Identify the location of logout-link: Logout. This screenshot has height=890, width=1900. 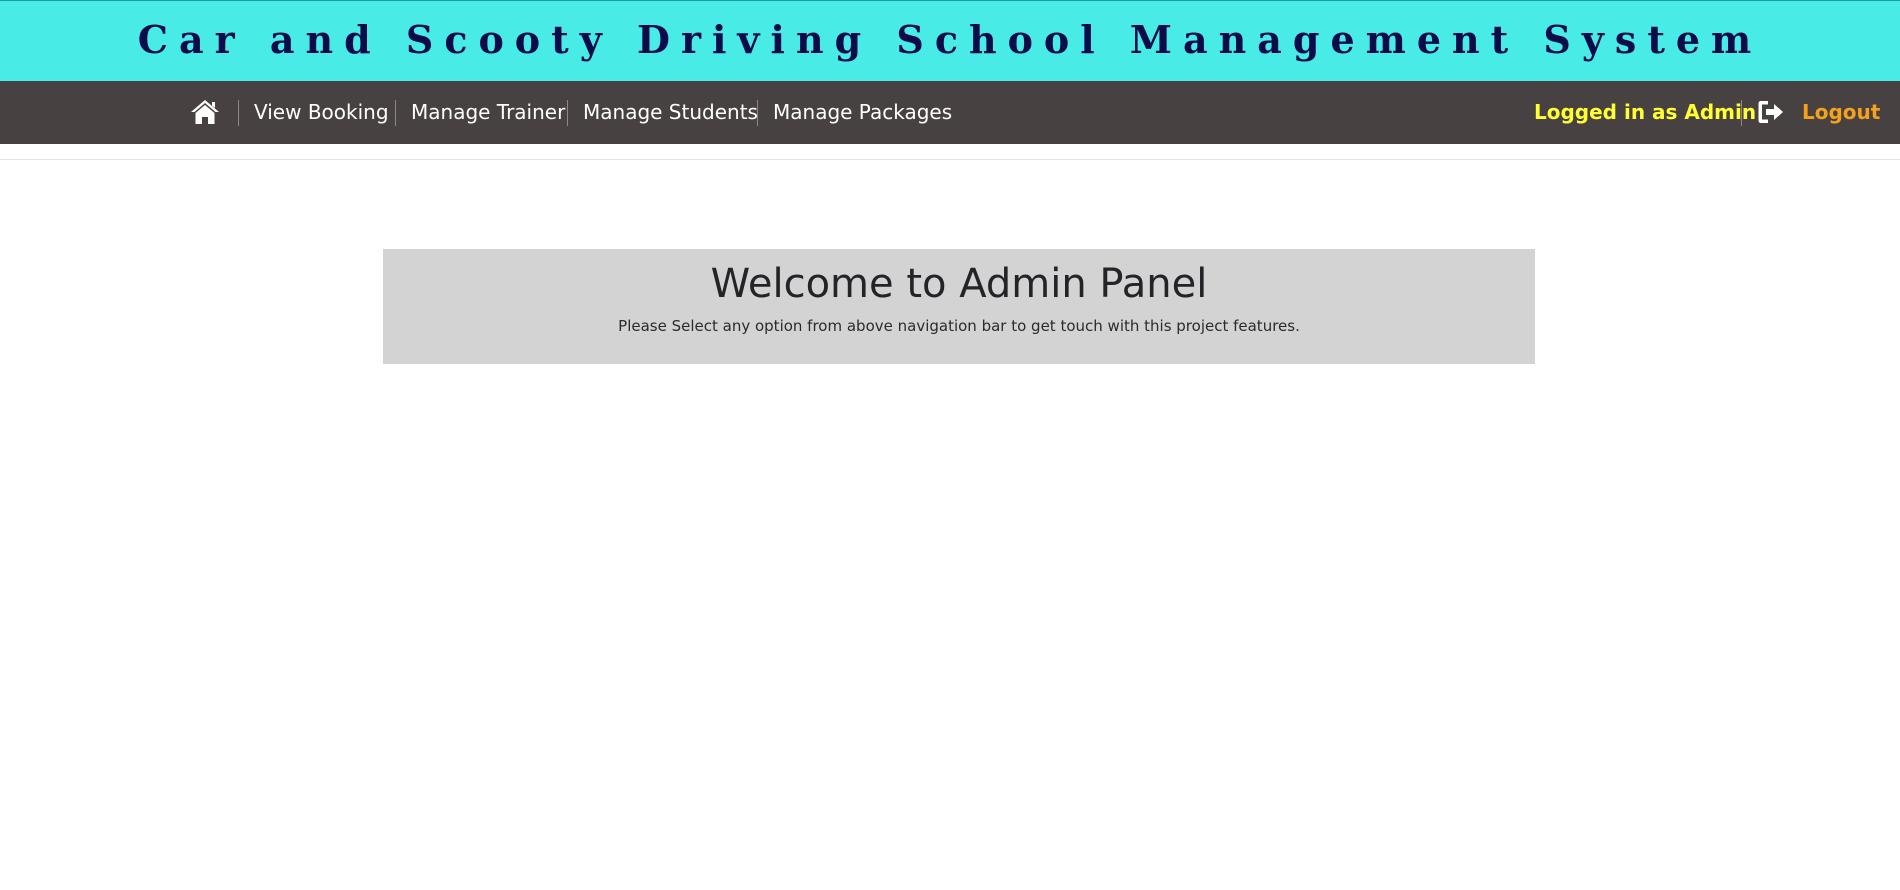
(1841, 112).